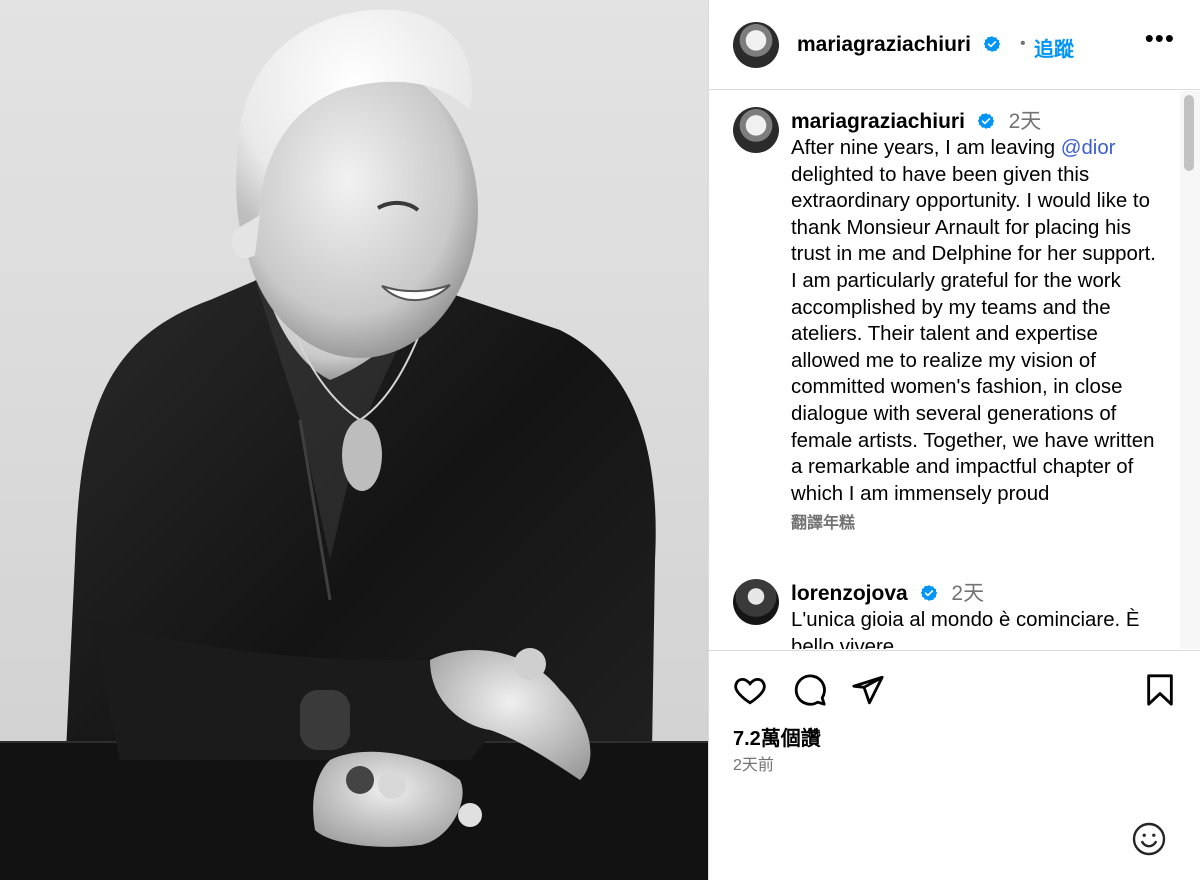 Image resolution: width=1200 pixels, height=880 pixels. I want to click on caption-username: mariagraziachiuri, so click(878, 121).